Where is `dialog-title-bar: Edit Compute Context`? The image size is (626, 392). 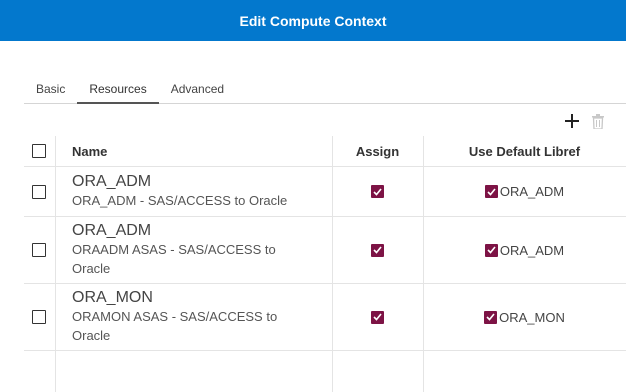
dialog-title-bar: Edit Compute Context is located at coordinates (313, 20).